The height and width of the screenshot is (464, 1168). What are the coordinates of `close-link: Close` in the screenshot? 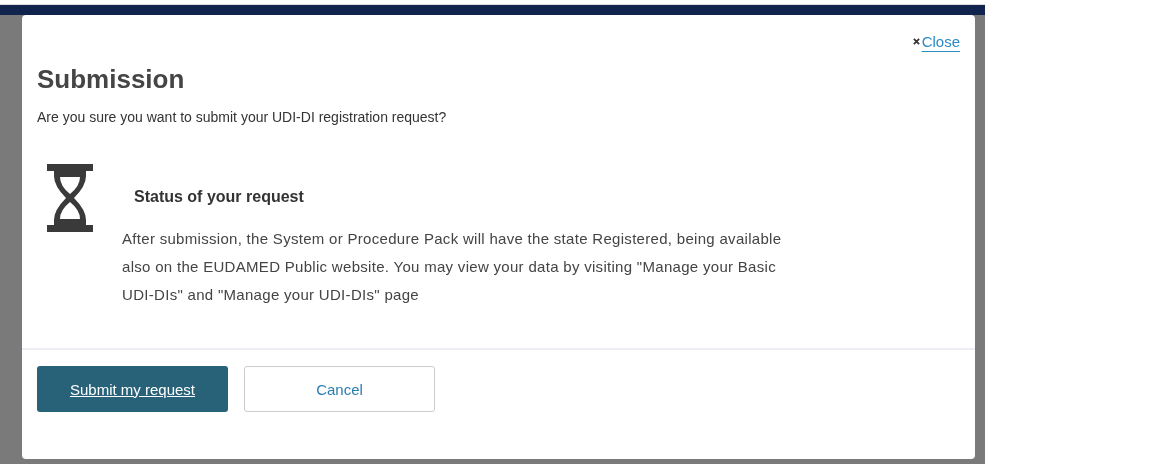 It's located at (936, 41).